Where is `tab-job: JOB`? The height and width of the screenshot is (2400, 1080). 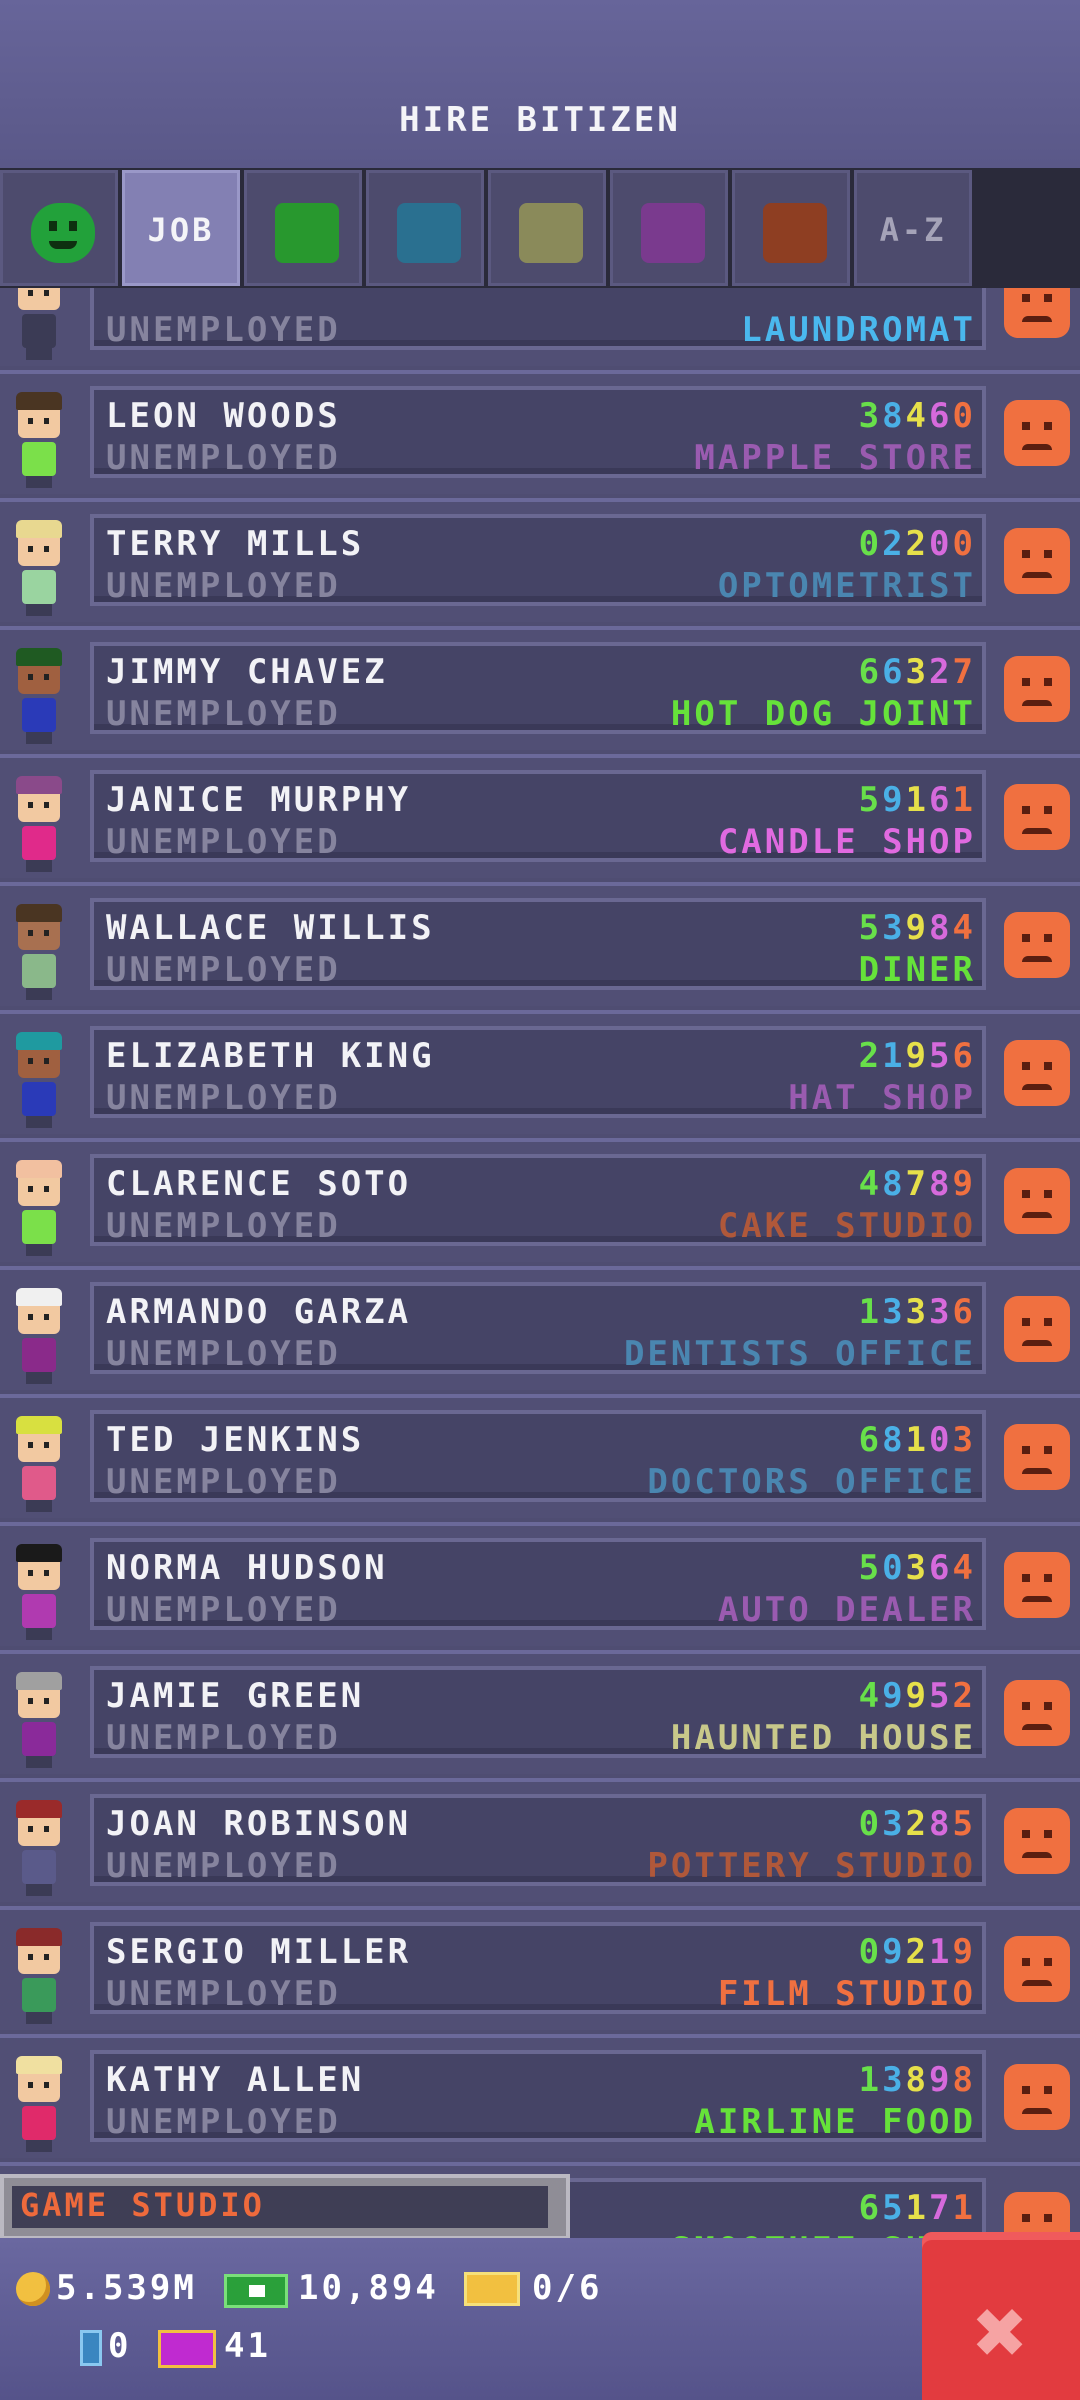
tab-job: JOB is located at coordinates (181, 228).